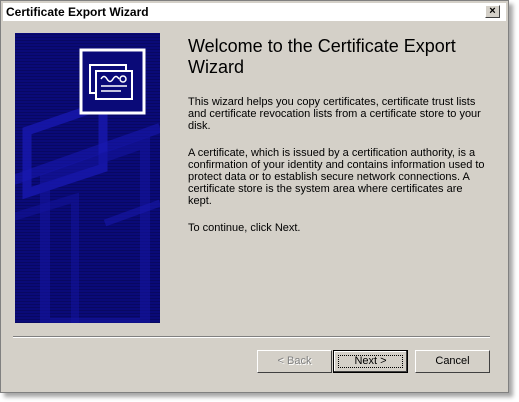 This screenshot has height=402, width=519. I want to click on back-button-label: < Back, so click(294, 361).